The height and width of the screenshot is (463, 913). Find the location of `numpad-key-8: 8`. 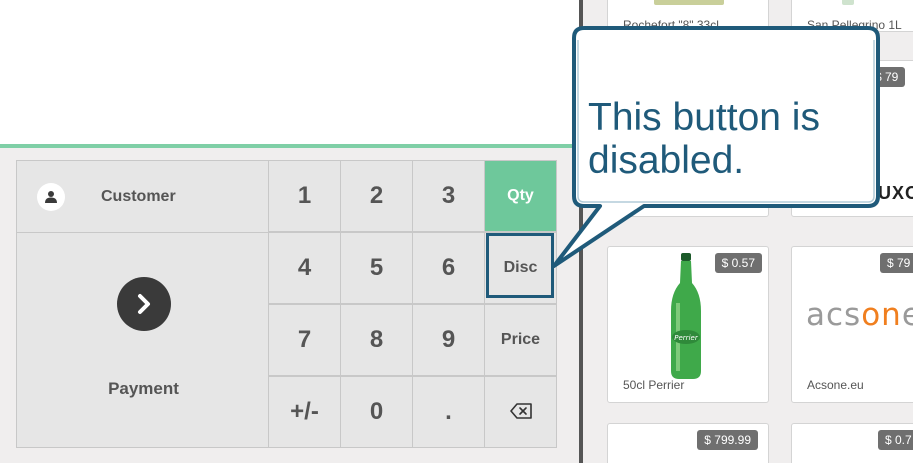

numpad-key-8: 8 is located at coordinates (376, 340).